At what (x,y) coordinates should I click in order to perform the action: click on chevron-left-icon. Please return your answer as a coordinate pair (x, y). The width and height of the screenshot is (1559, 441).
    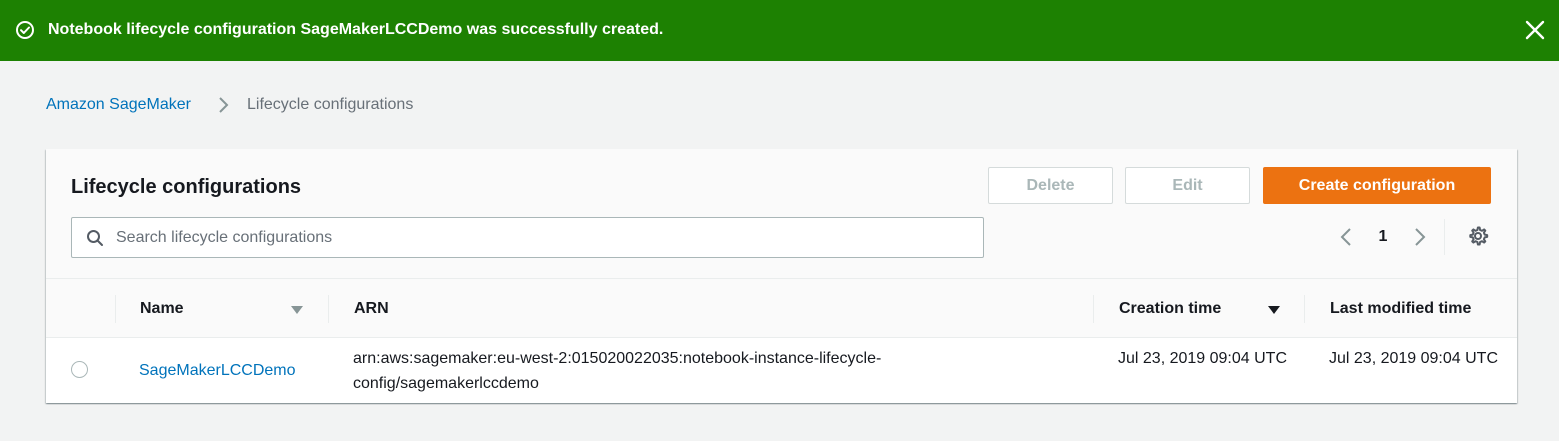
    Looking at the image, I should click on (1346, 237).